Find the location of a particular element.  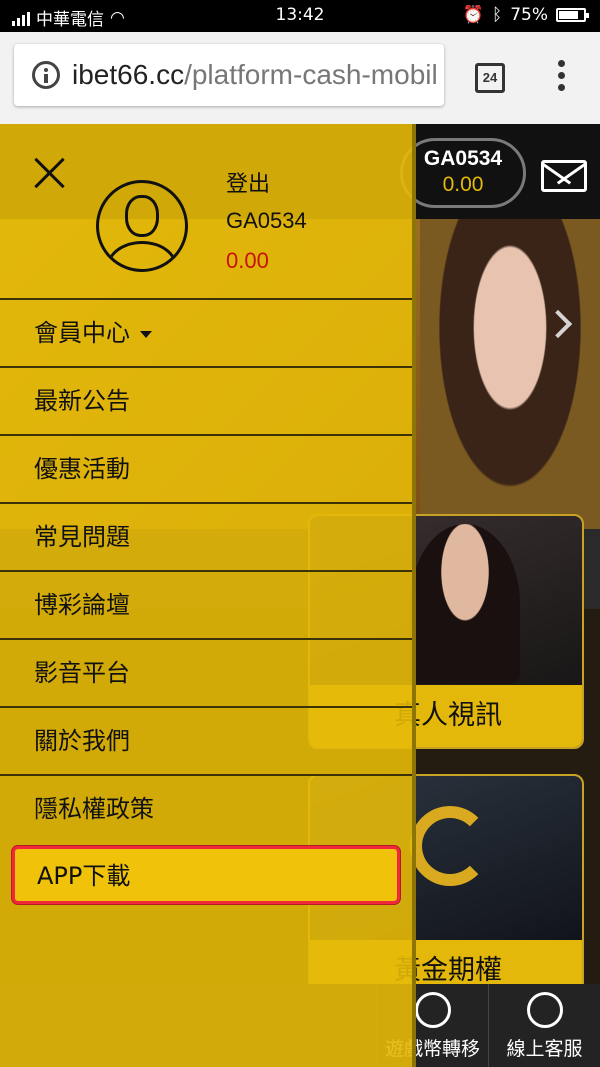

info-icon is located at coordinates (46, 75).